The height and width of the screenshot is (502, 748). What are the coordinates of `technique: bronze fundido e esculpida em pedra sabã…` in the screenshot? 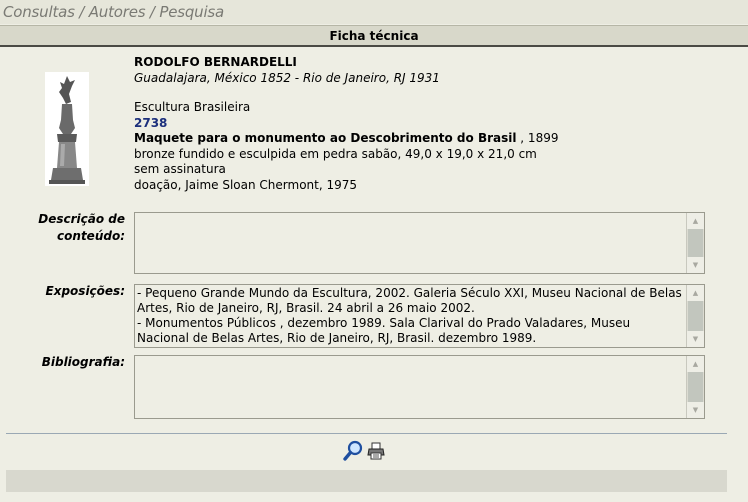 It's located at (335, 153).